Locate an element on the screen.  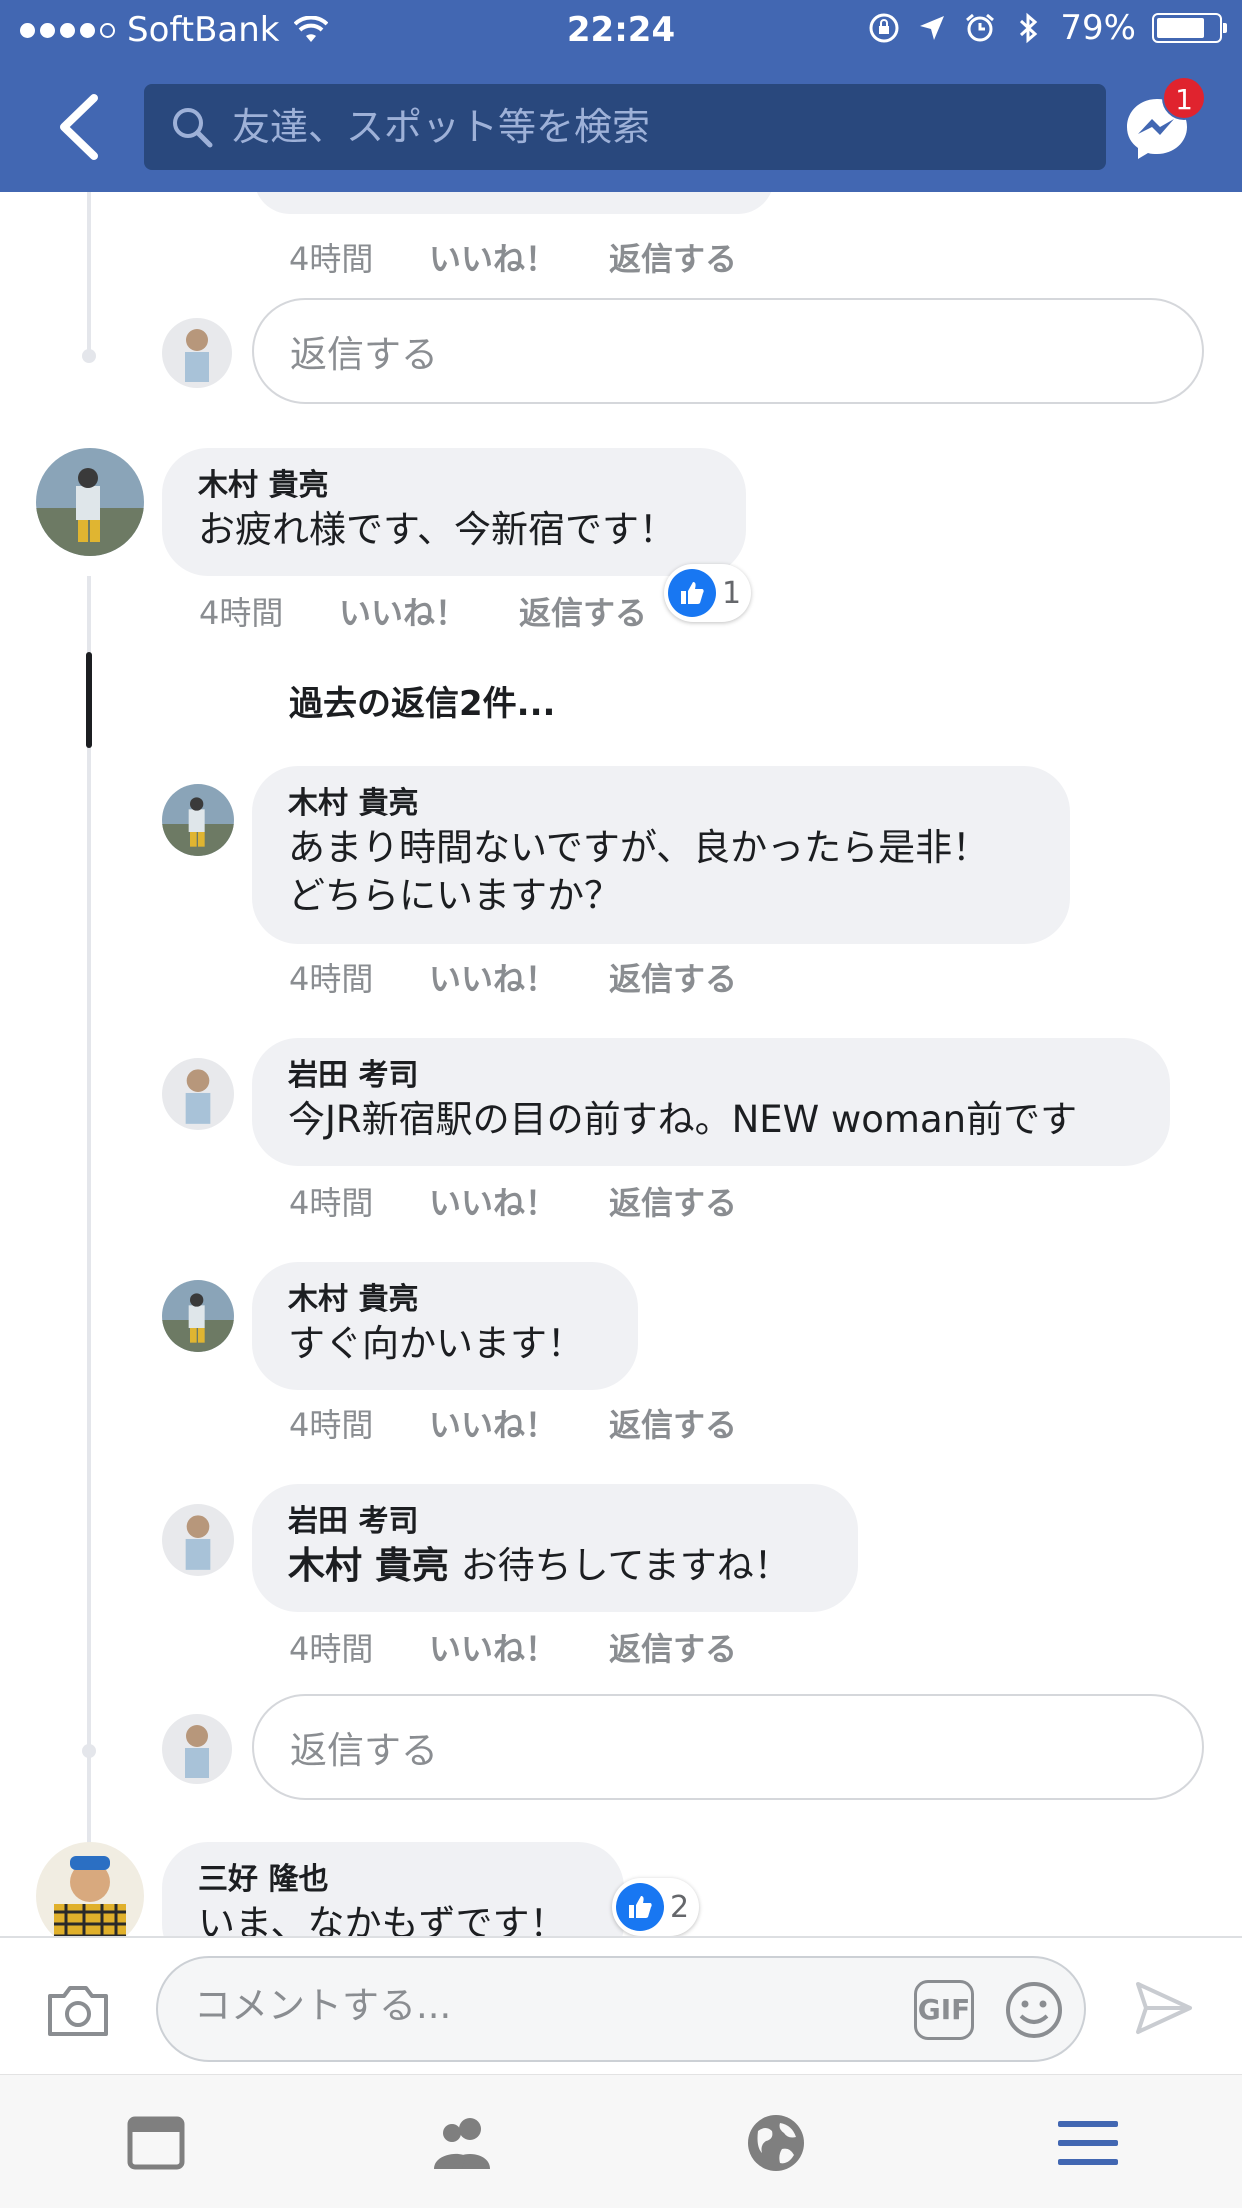
battery-percent: 79% is located at coordinates (1098, 28).